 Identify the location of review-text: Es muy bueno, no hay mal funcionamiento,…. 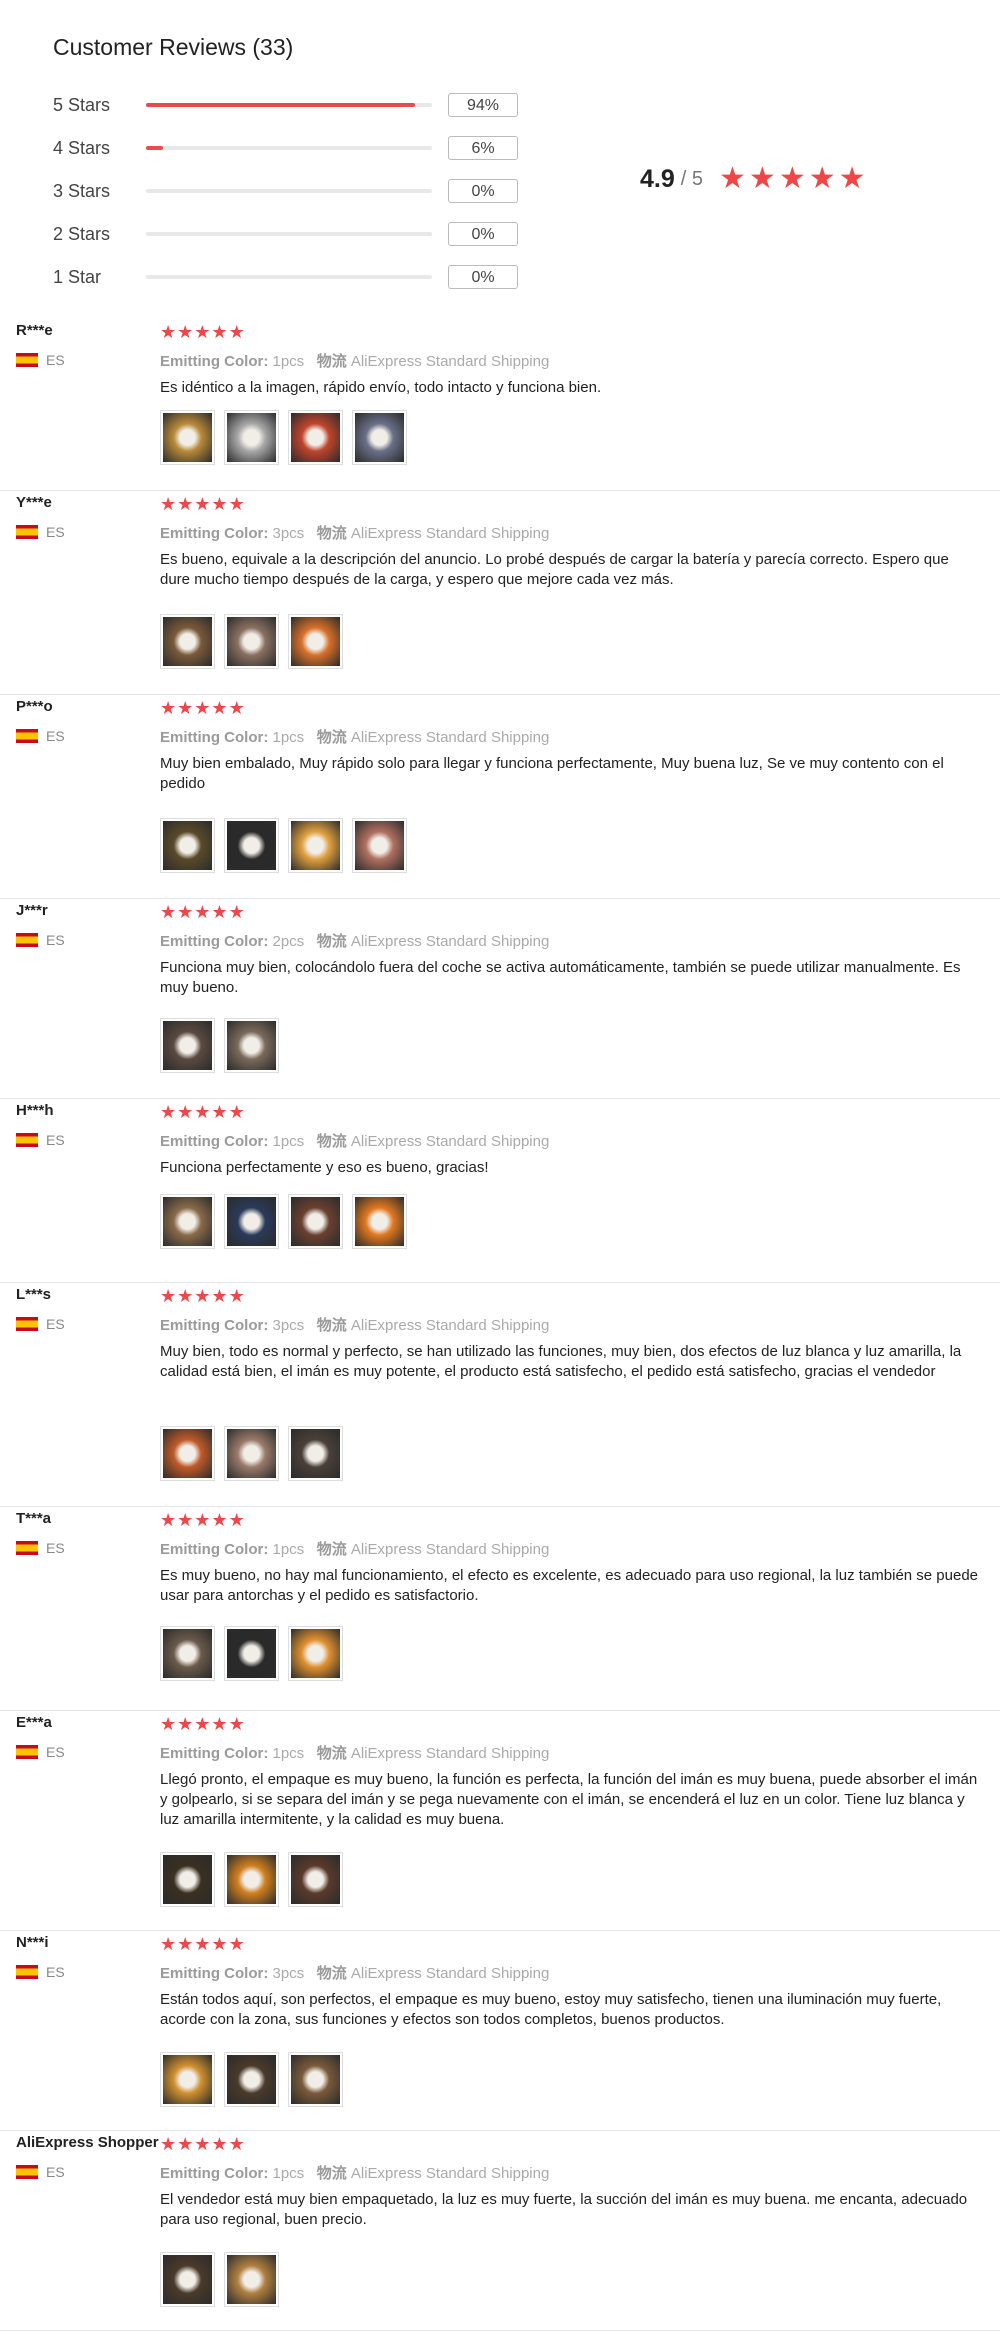
(569, 1585).